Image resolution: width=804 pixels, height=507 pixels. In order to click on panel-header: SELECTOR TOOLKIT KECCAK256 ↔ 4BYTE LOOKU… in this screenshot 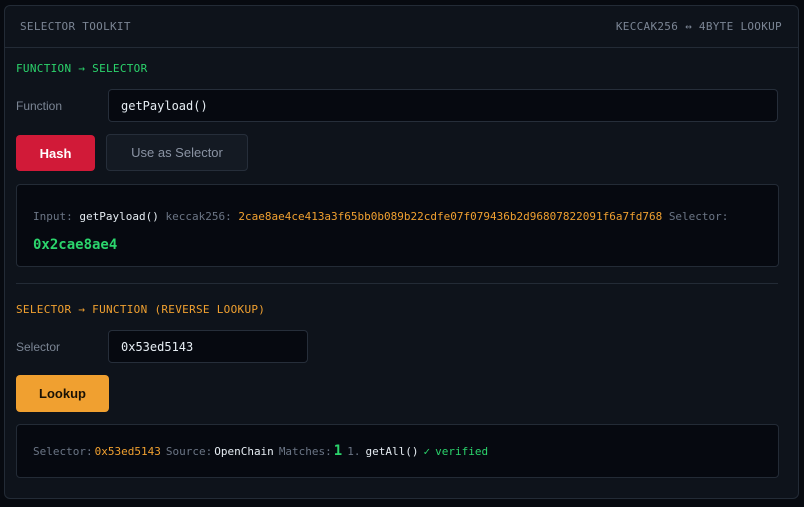, I will do `click(401, 27)`.